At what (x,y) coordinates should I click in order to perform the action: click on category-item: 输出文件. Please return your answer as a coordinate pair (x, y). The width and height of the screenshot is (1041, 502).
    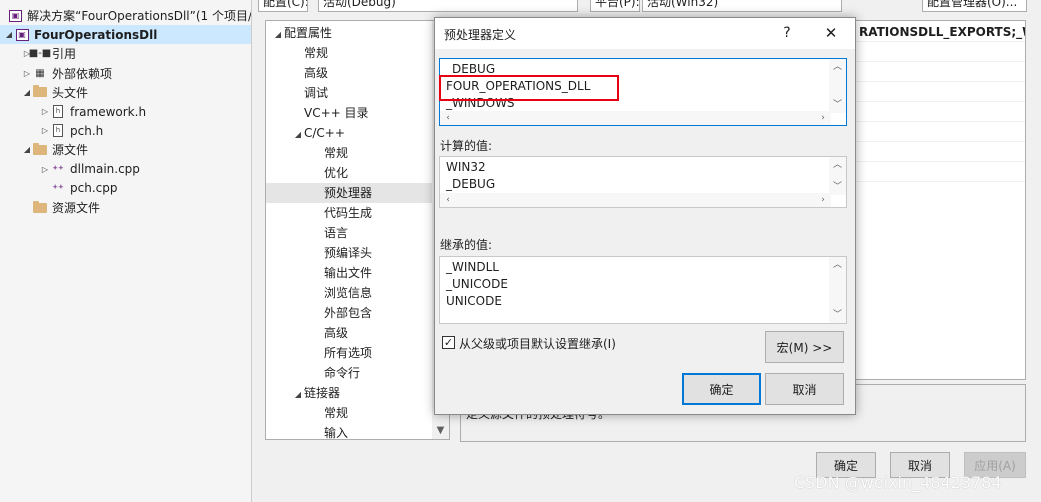
    Looking at the image, I should click on (349, 273).